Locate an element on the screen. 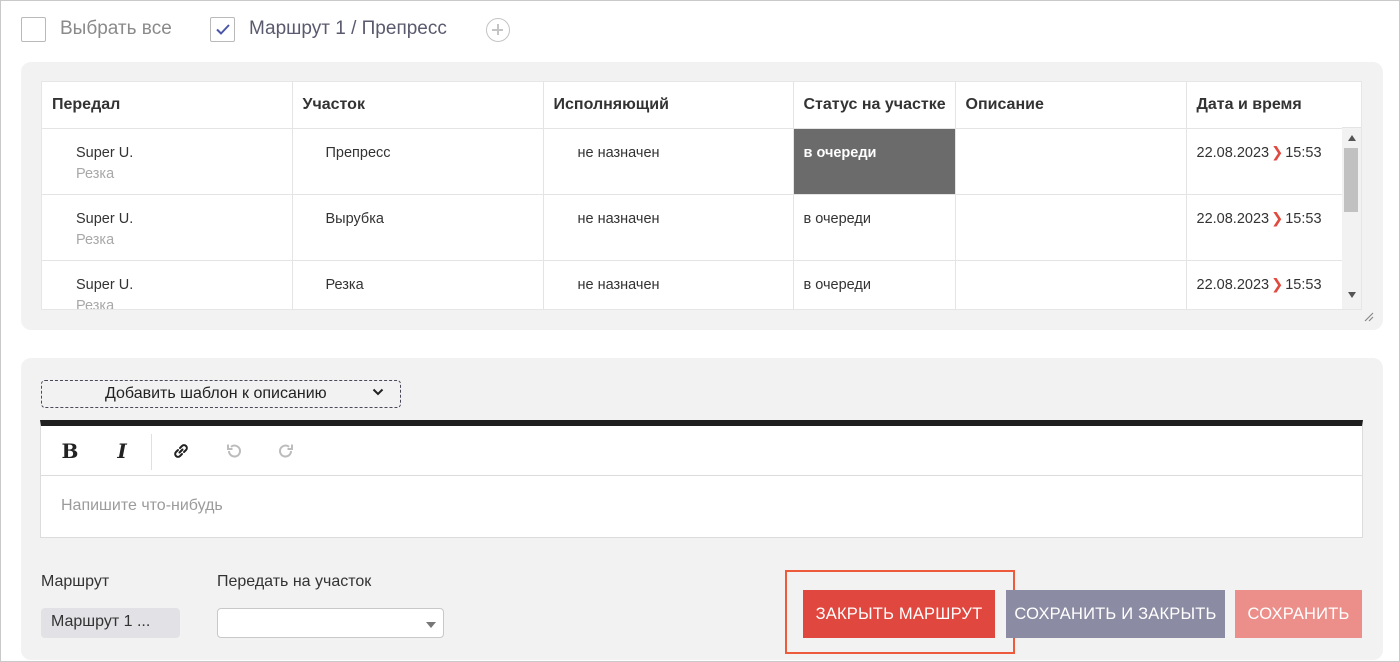 The width and height of the screenshot is (1400, 662). editor-toolbar: B I is located at coordinates (701, 451).